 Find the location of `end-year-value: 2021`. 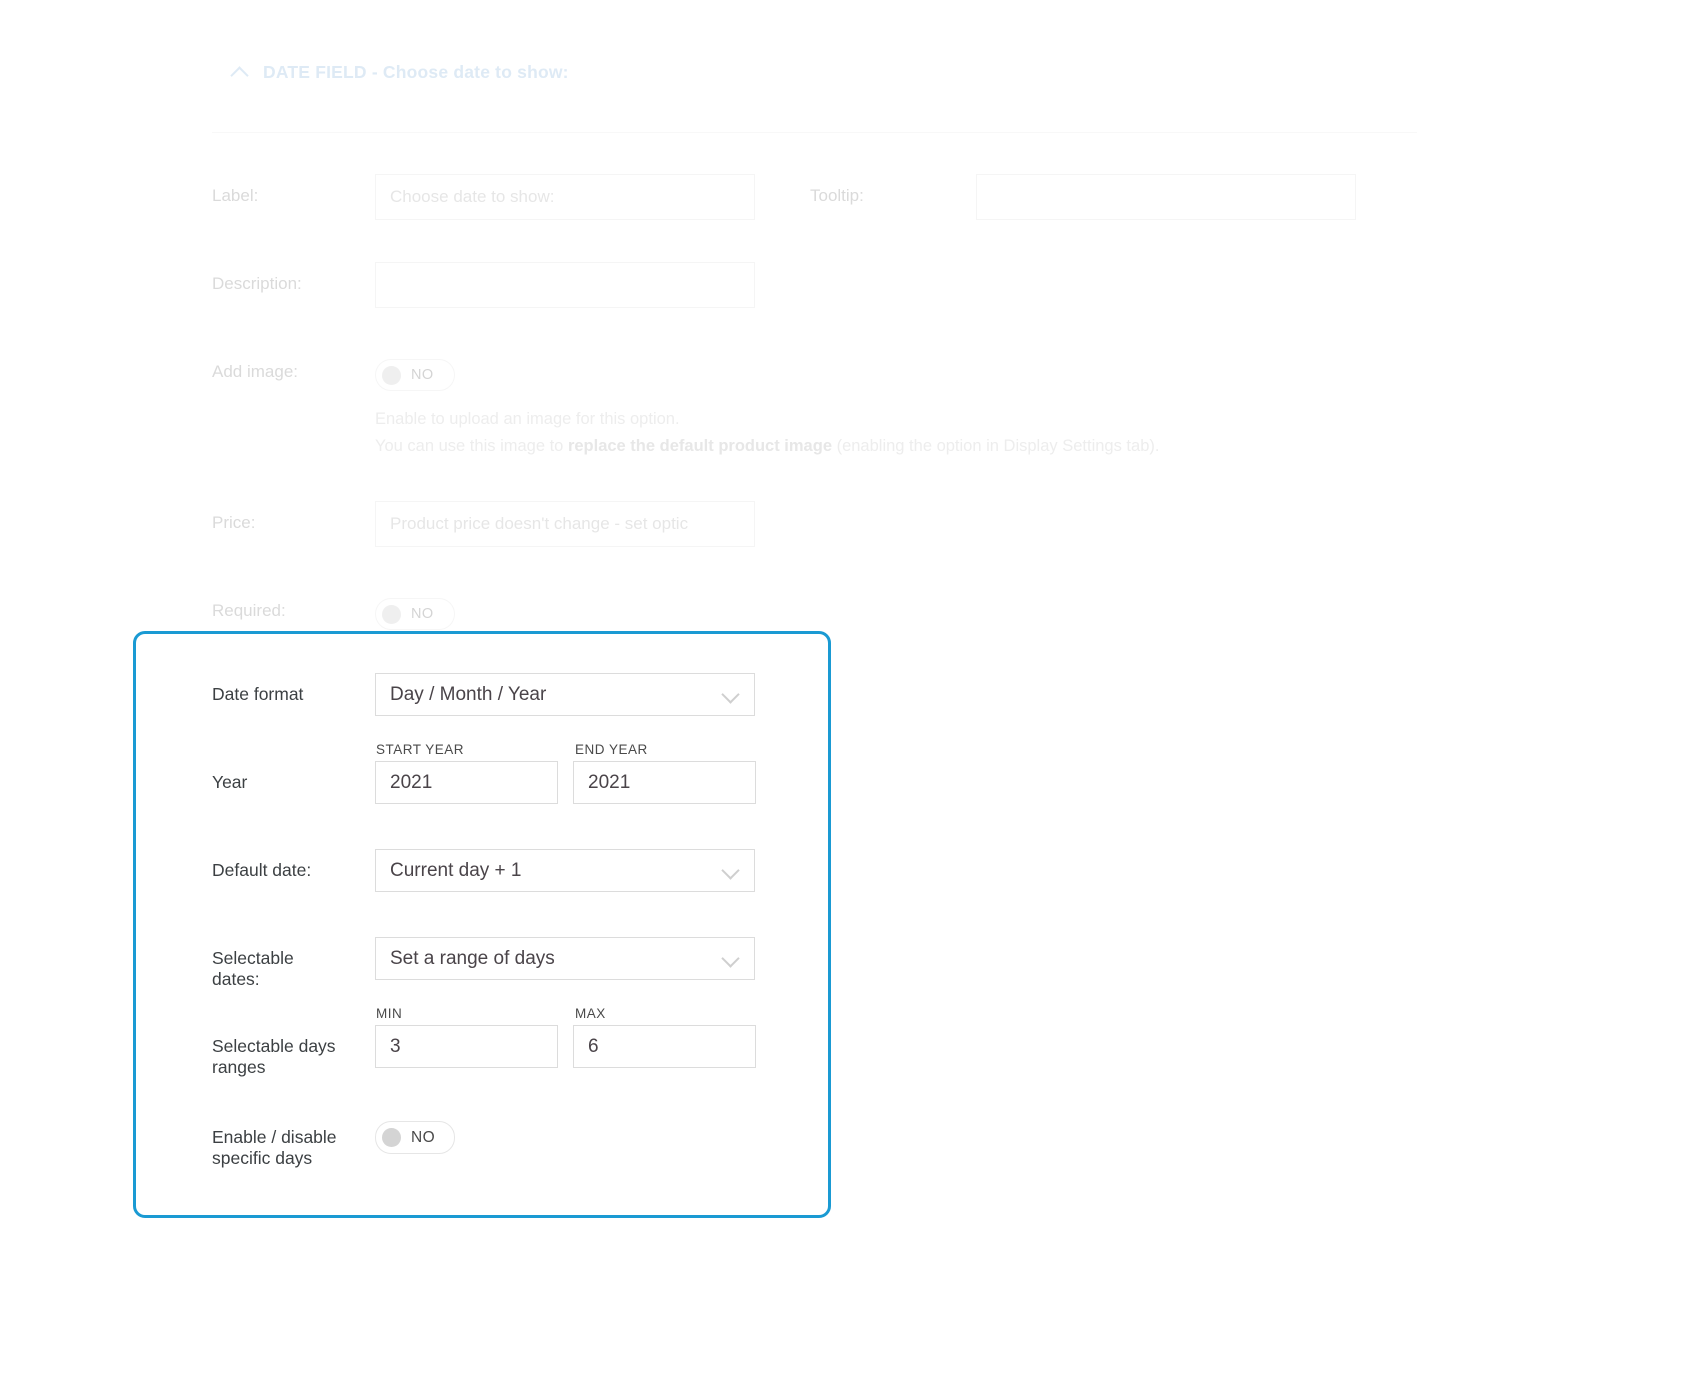

end-year-value: 2021 is located at coordinates (609, 782).